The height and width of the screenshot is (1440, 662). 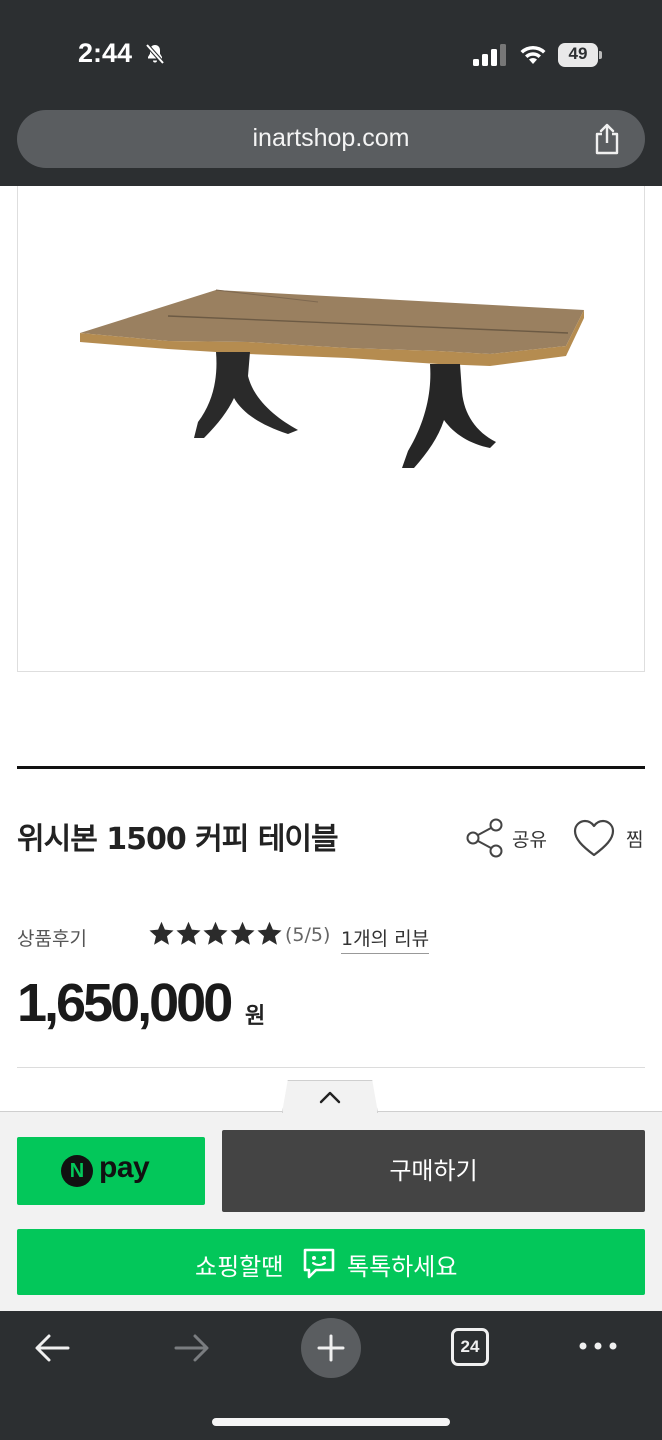 I want to click on section-divider, so click(x=331, y=767).